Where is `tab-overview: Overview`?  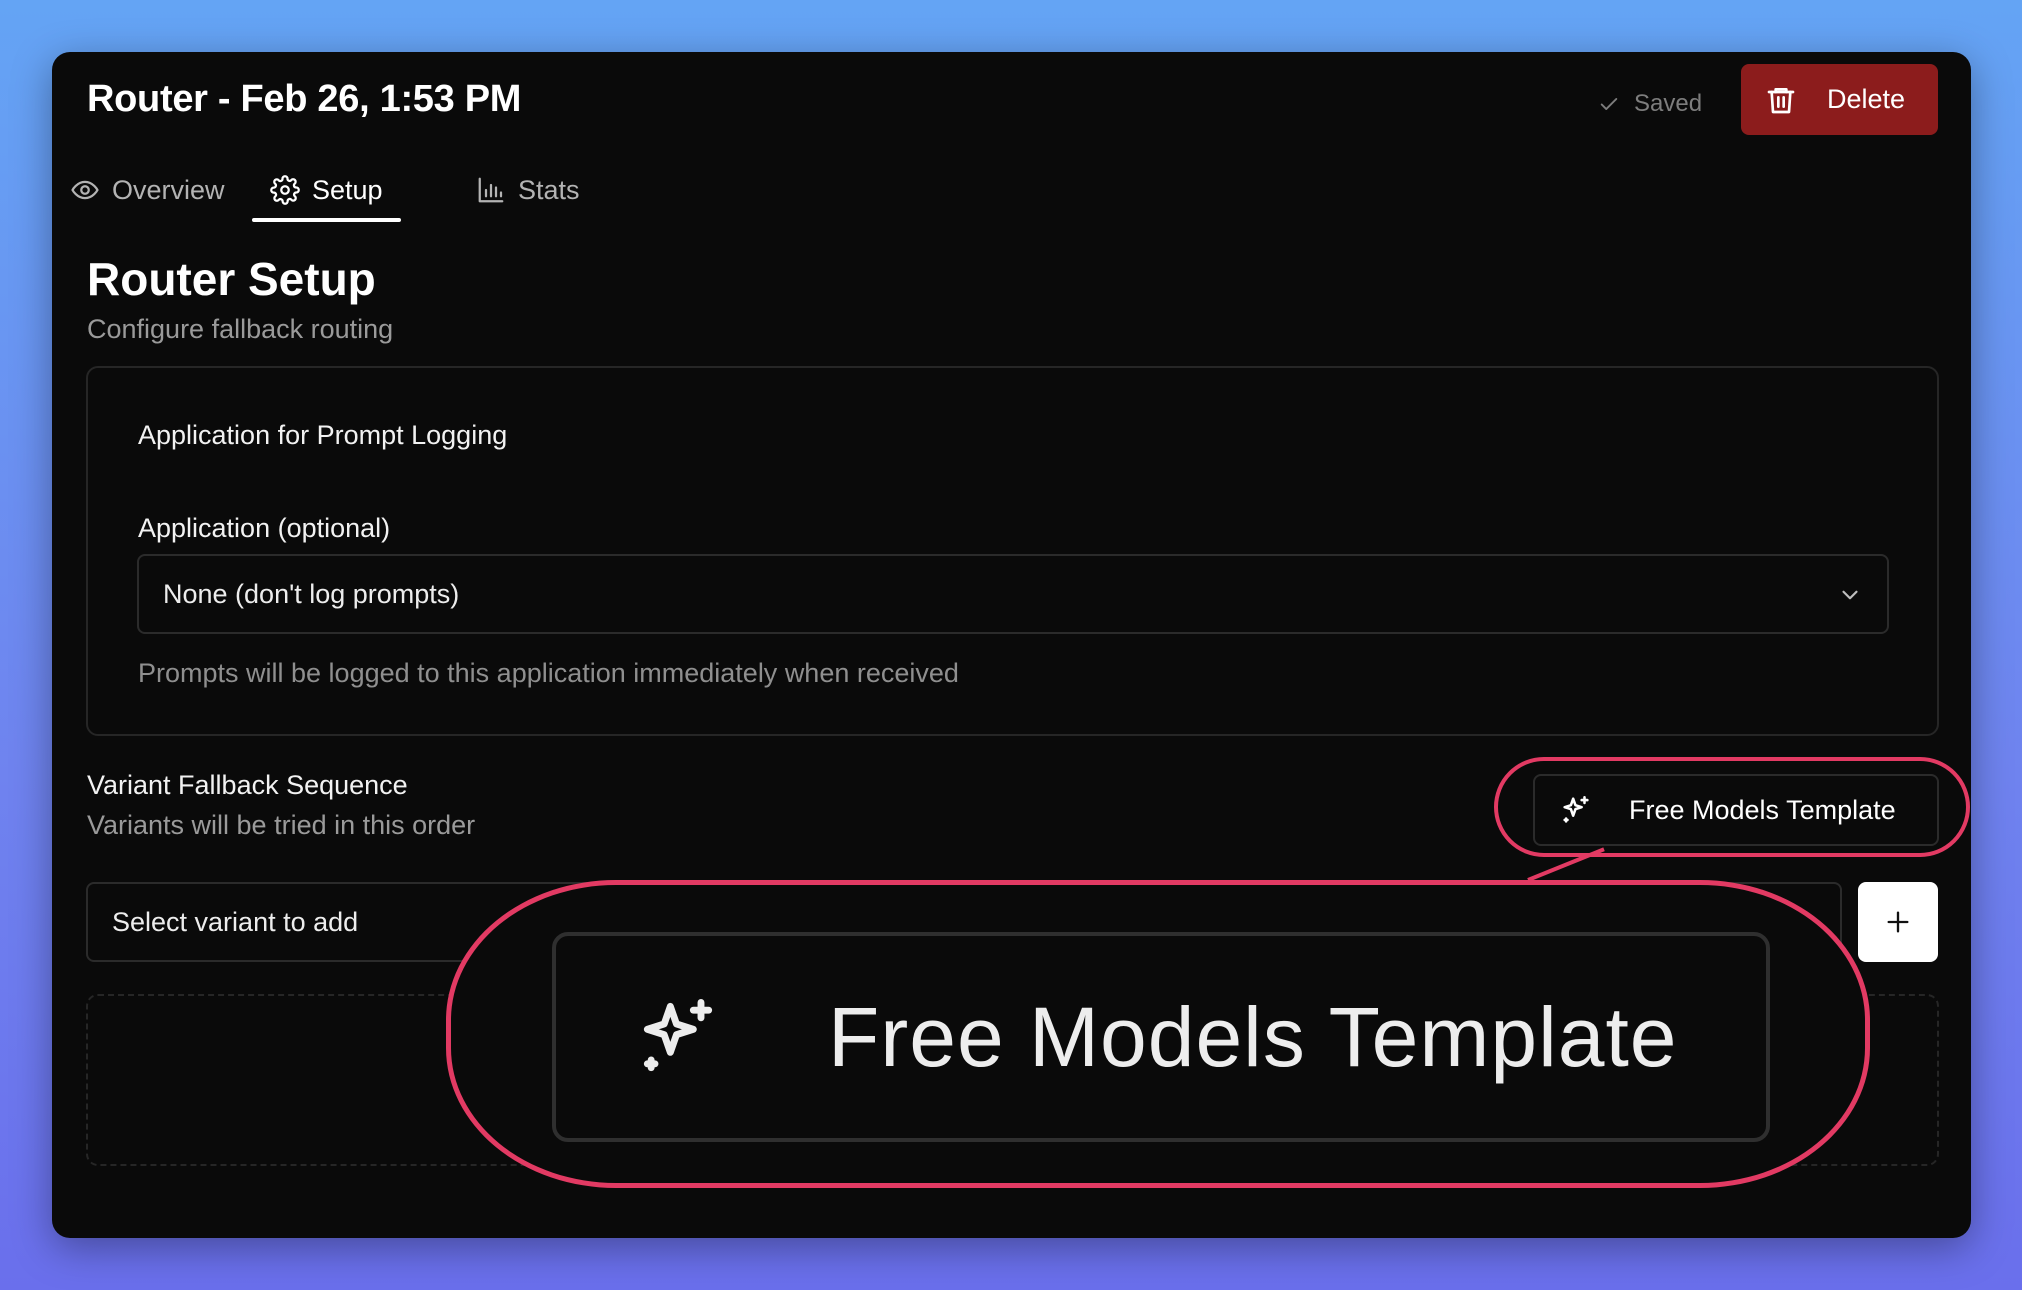
tab-overview: Overview is located at coordinates (147, 190).